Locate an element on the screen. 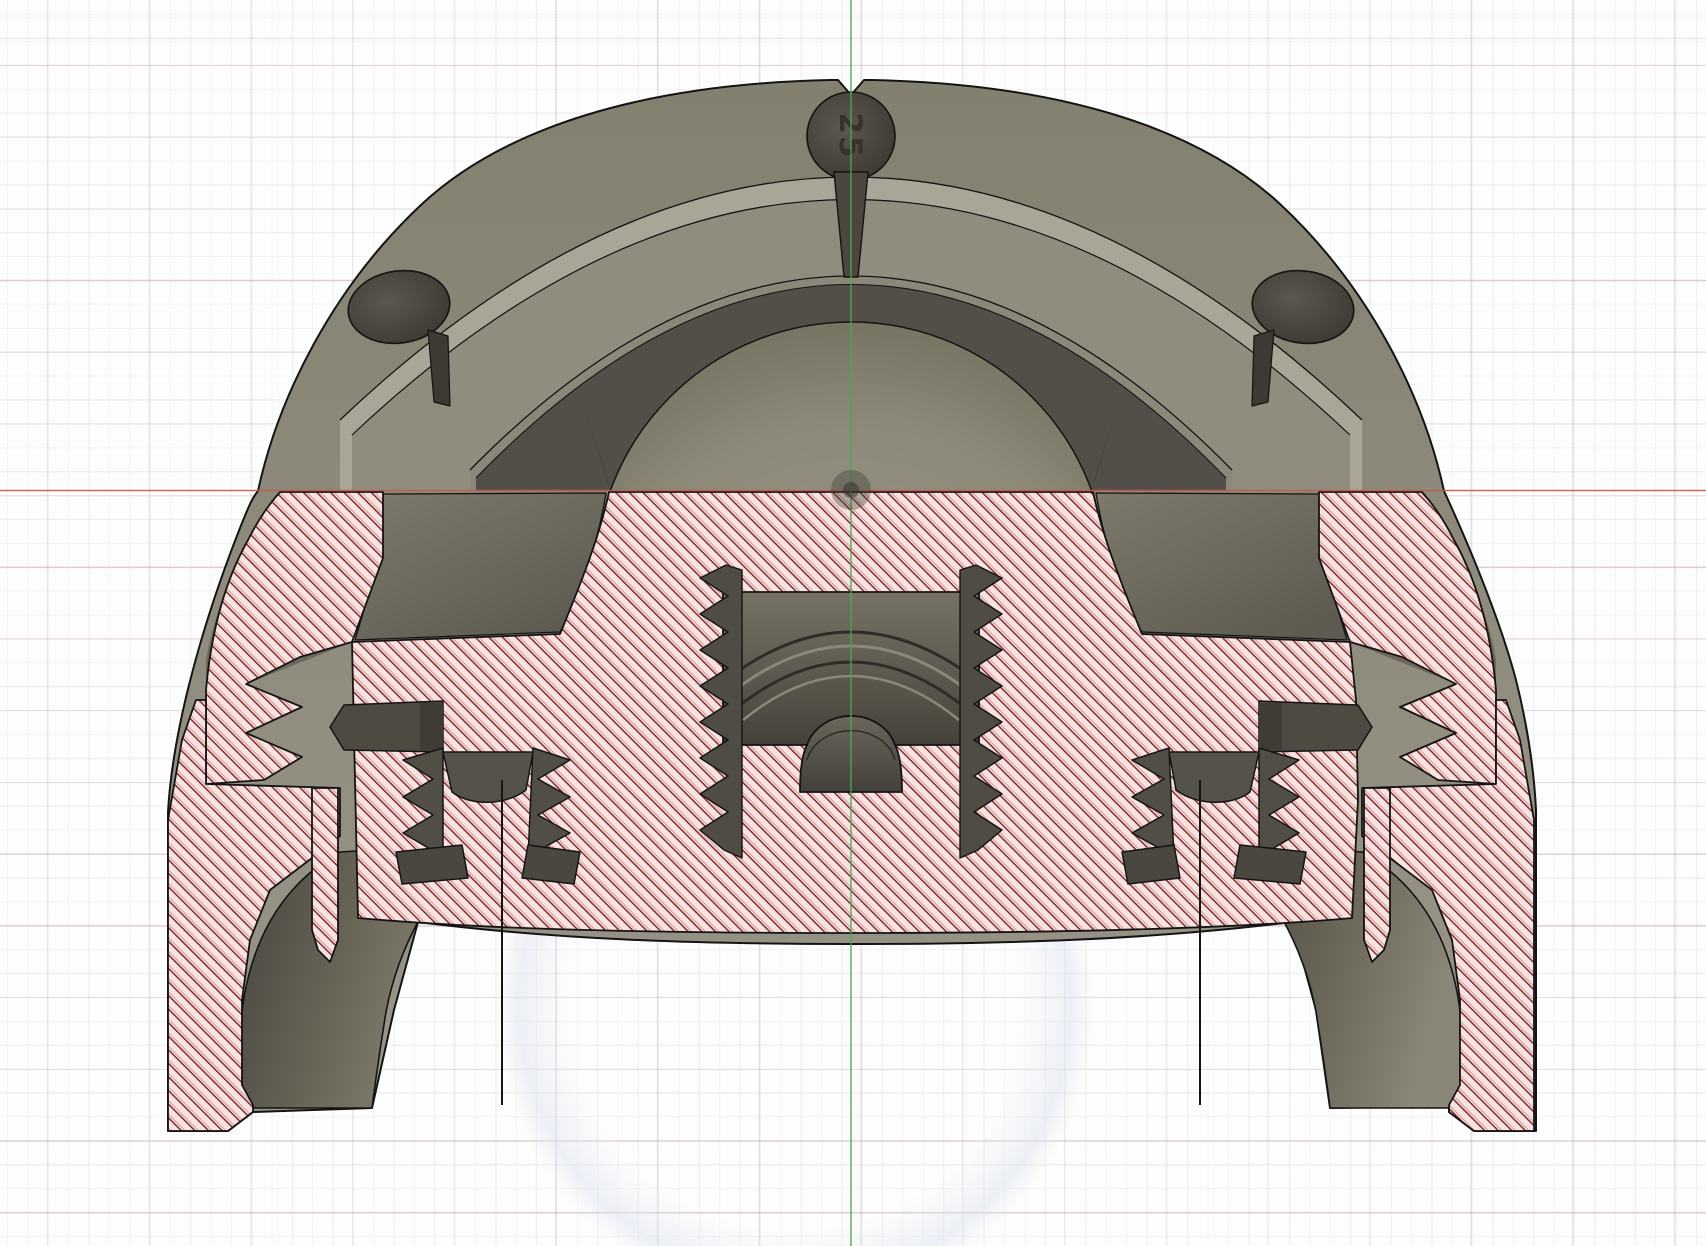  side-bore-right-wedge is located at coordinates (1214, 777).